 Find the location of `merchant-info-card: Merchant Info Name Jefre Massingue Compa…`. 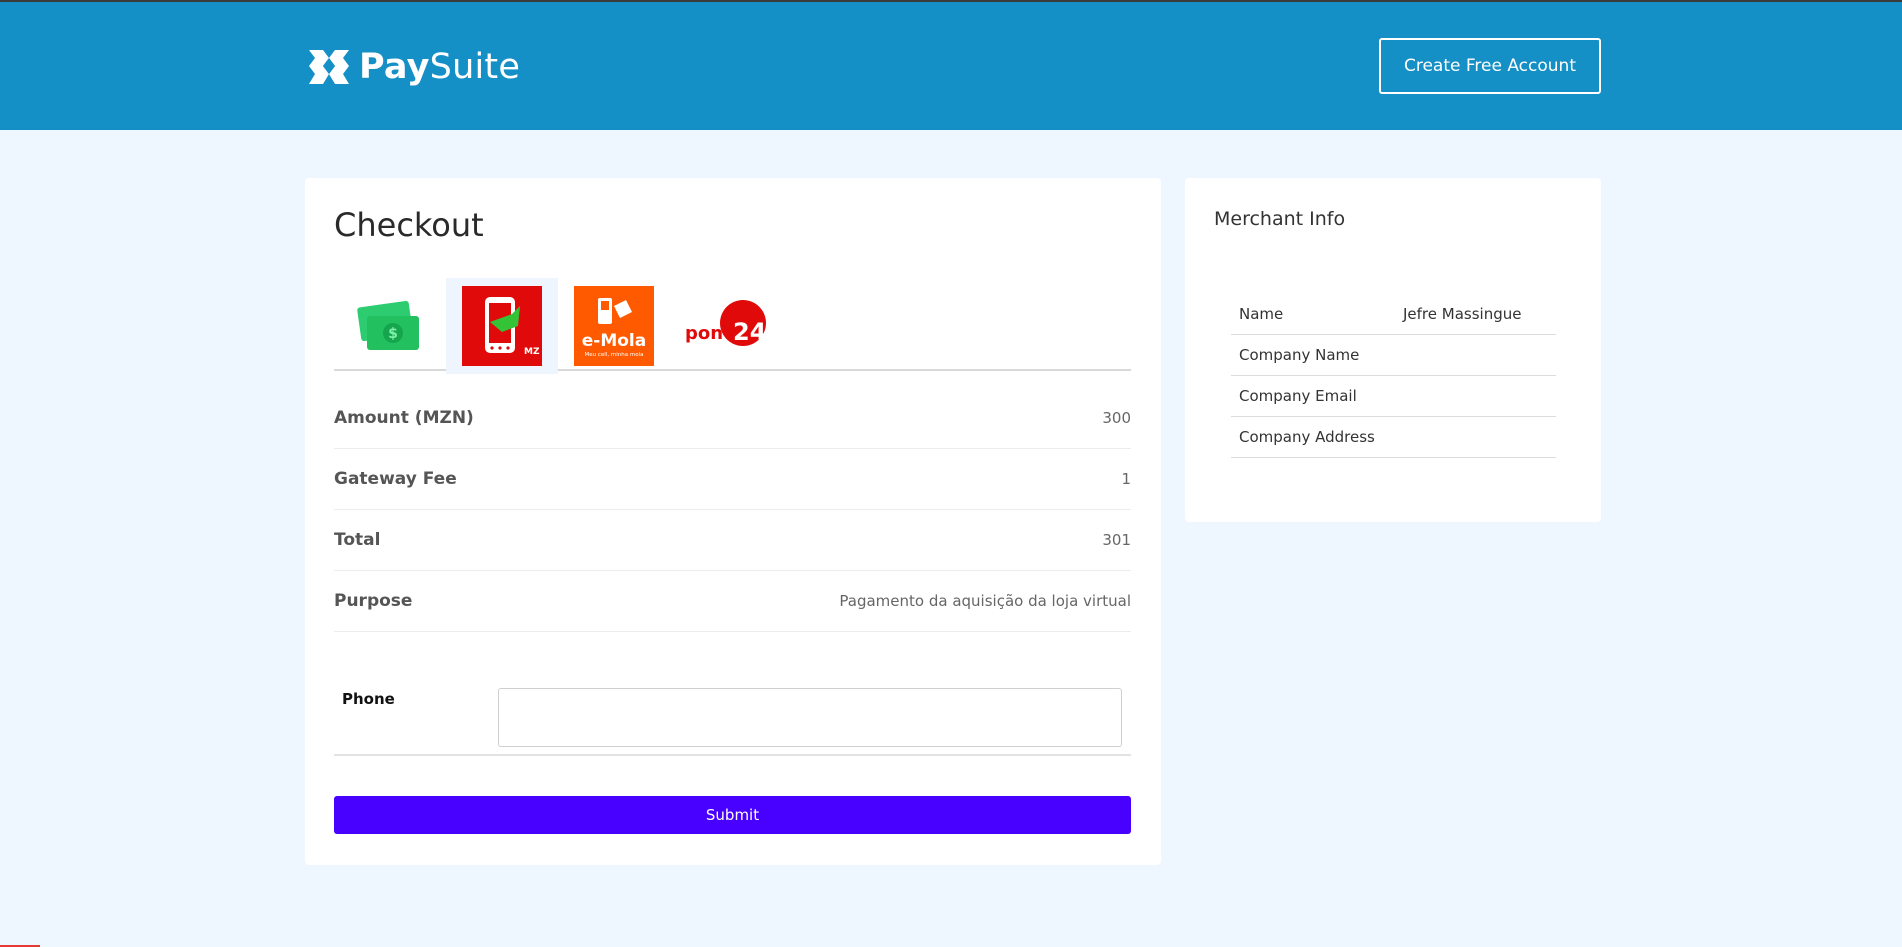

merchant-info-card: Merchant Info Name Jefre Massingue Compa… is located at coordinates (1393, 350).